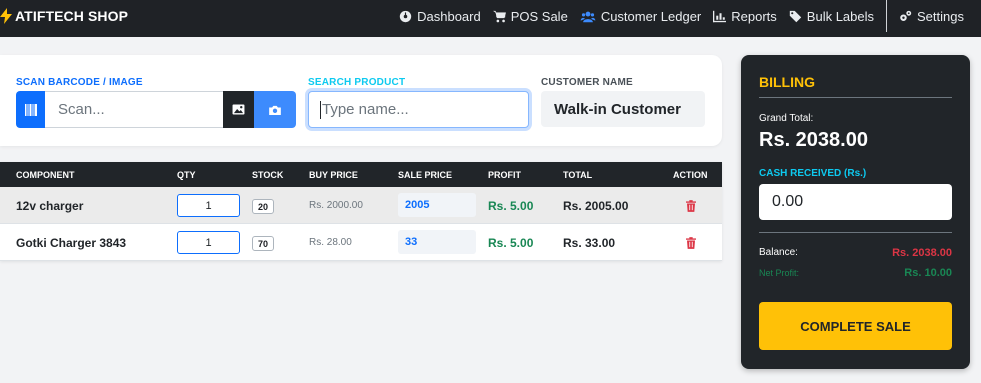  I want to click on nav-bulk-labels-label: Bulk Labels, so click(840, 16).